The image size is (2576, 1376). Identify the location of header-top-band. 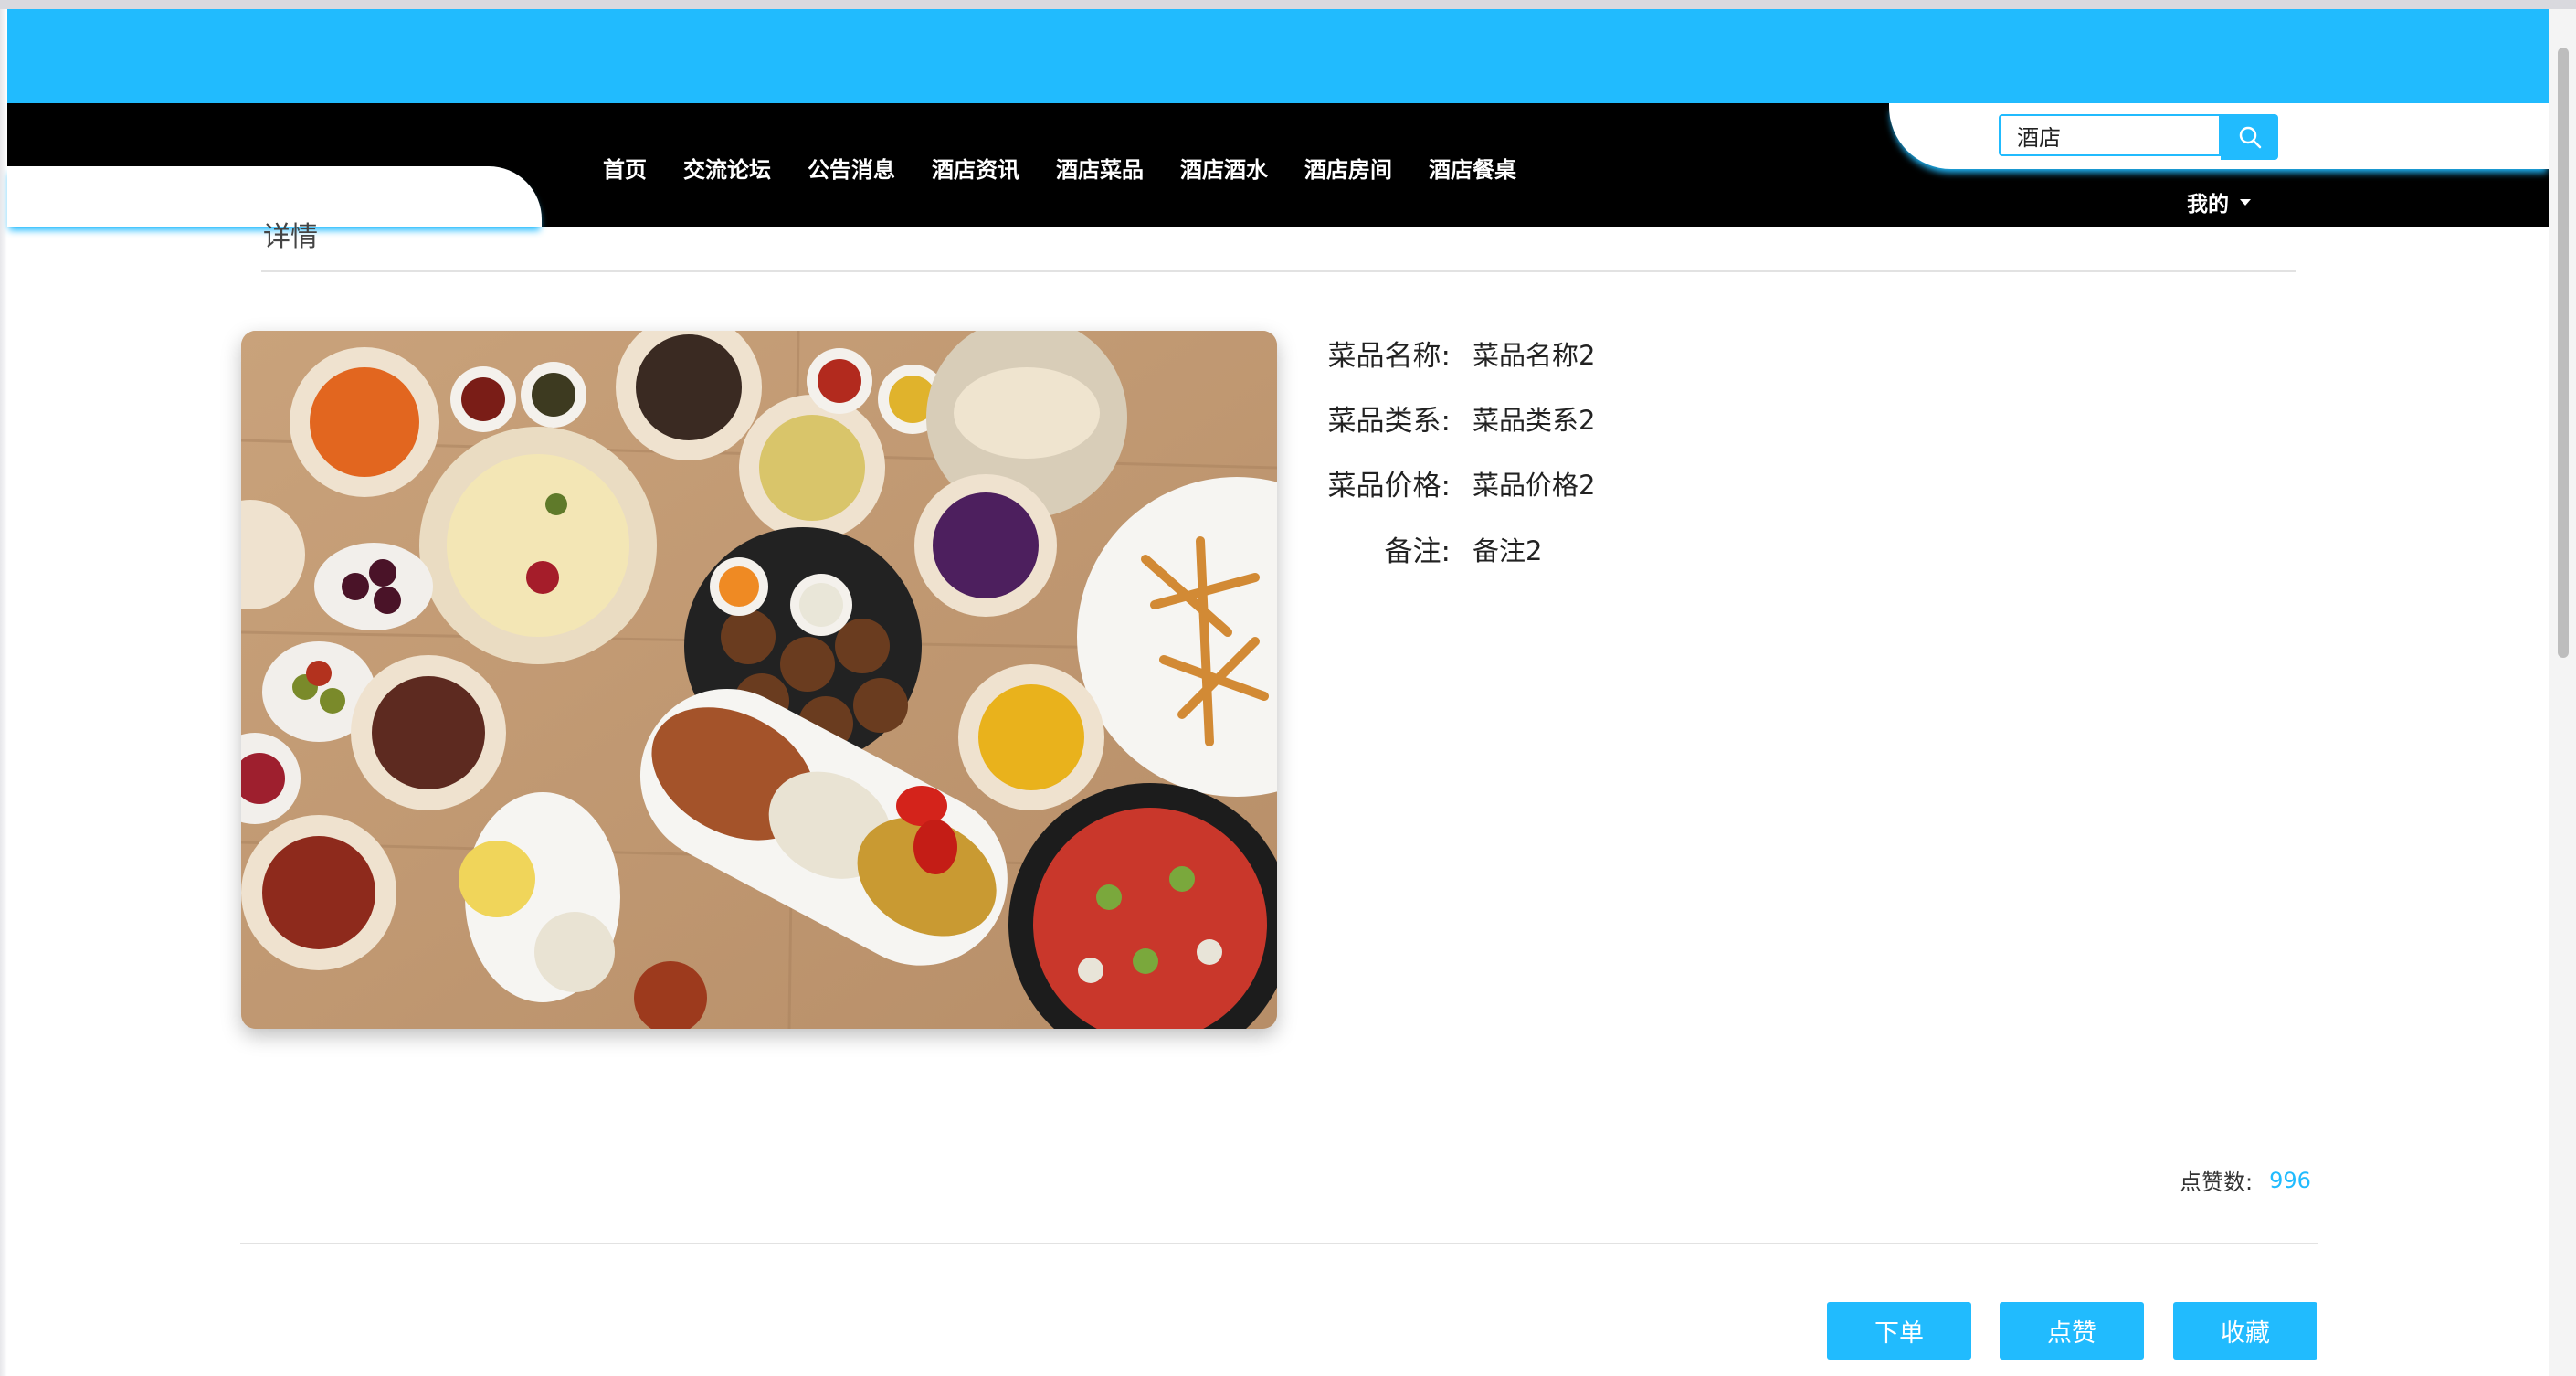
(1278, 56).